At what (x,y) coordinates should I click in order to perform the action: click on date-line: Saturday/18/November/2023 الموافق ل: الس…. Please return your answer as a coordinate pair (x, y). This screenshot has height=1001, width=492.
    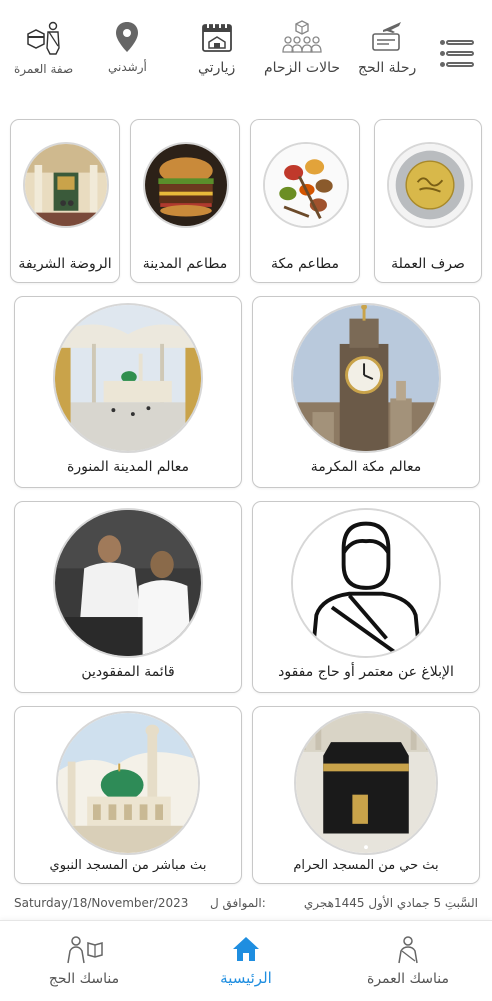
    Looking at the image, I should click on (246, 905).